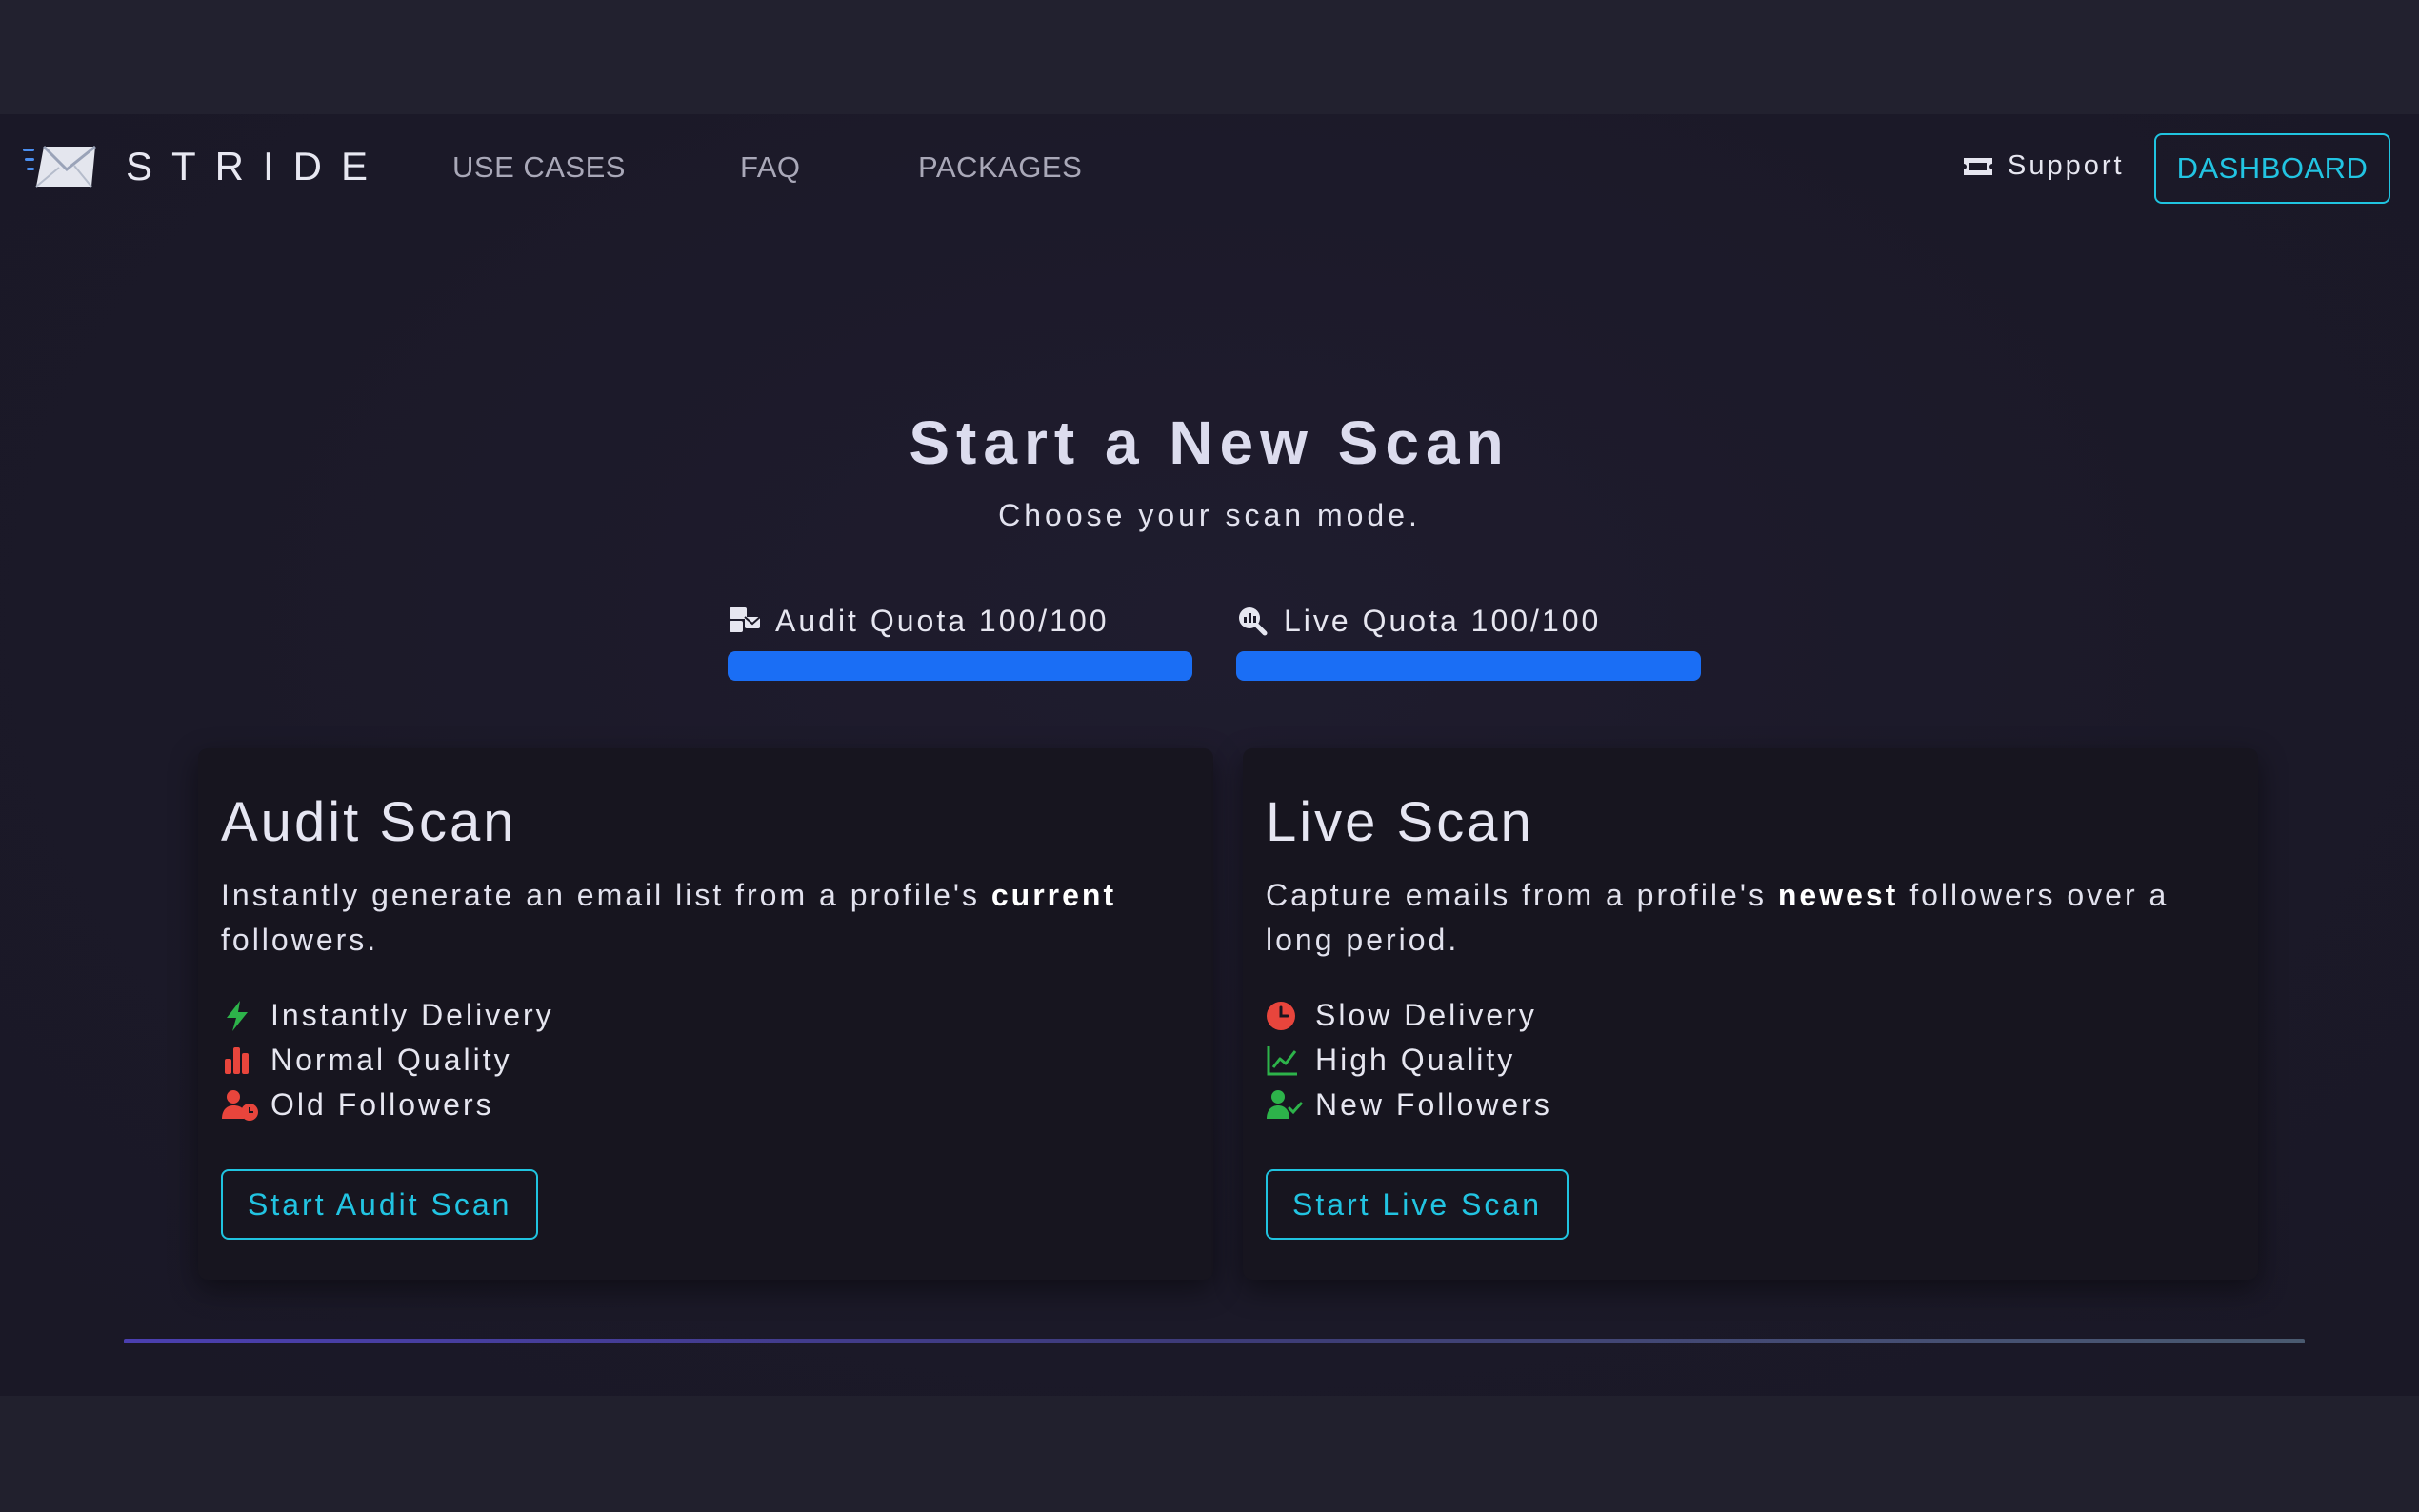 Image resolution: width=2419 pixels, height=1512 pixels. Describe the element at coordinates (705, 1105) in the screenshot. I see `feature-item: Old Followers` at that location.